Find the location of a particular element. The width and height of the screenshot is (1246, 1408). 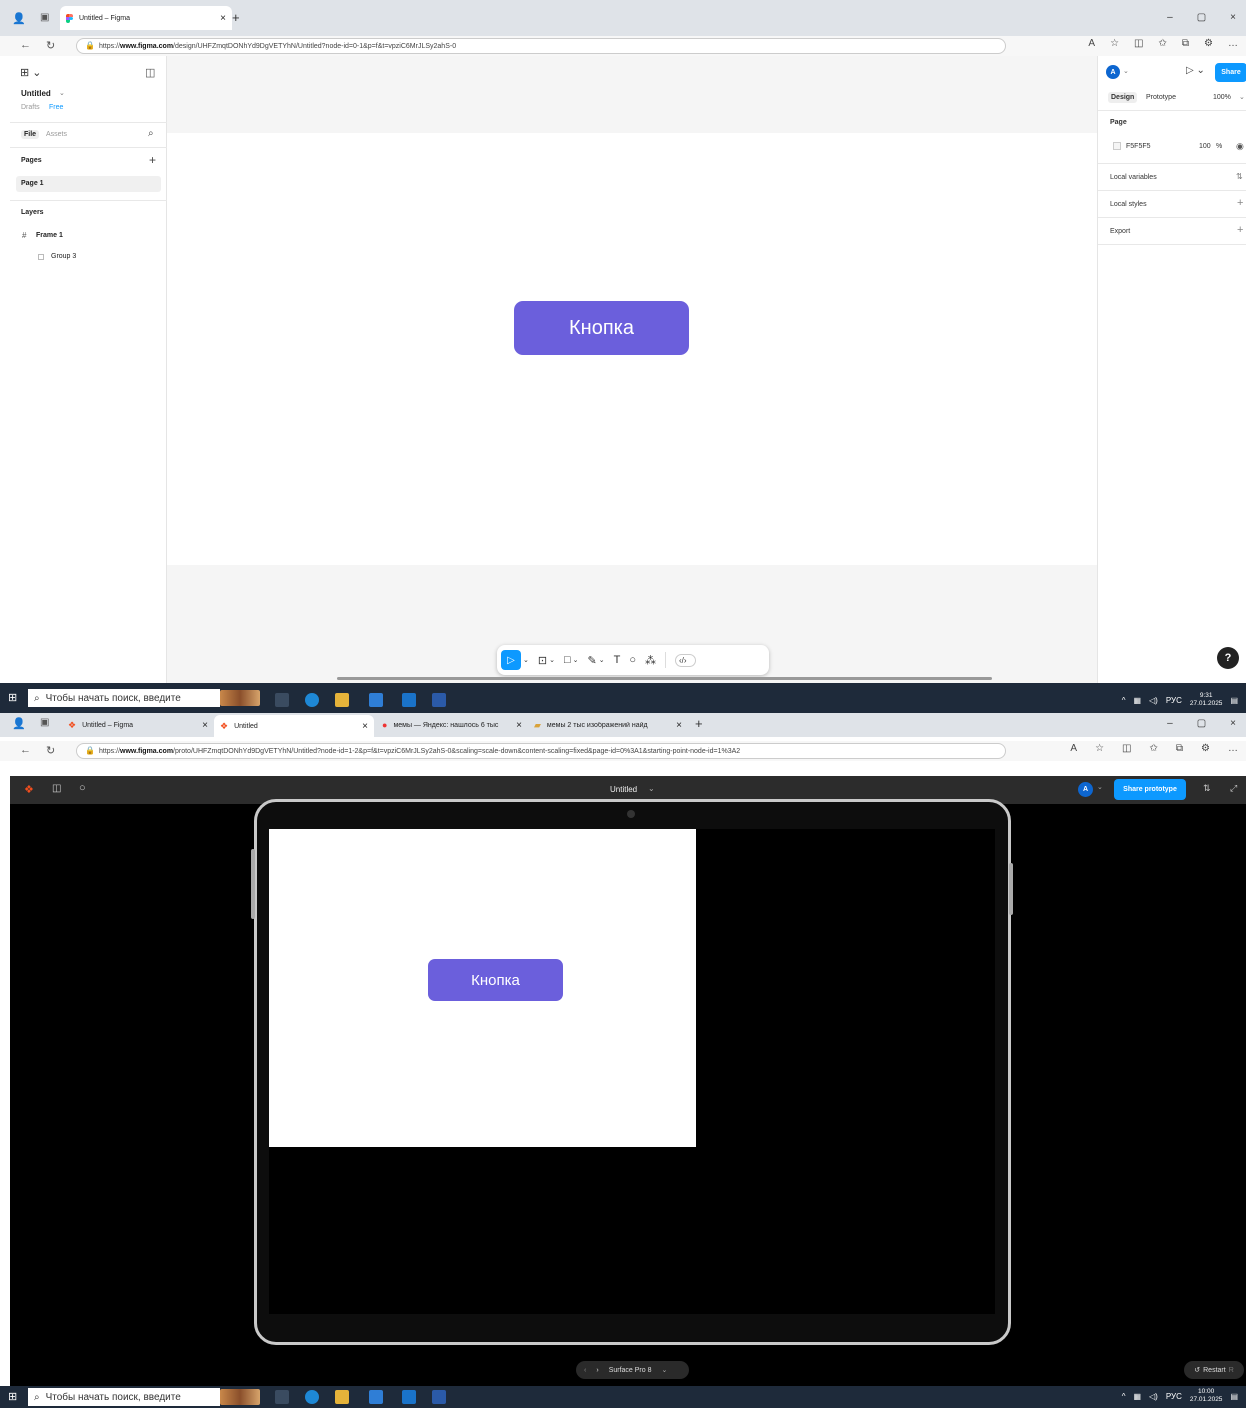

pen-tool-icon: ✎ is located at coordinates (592, 660).